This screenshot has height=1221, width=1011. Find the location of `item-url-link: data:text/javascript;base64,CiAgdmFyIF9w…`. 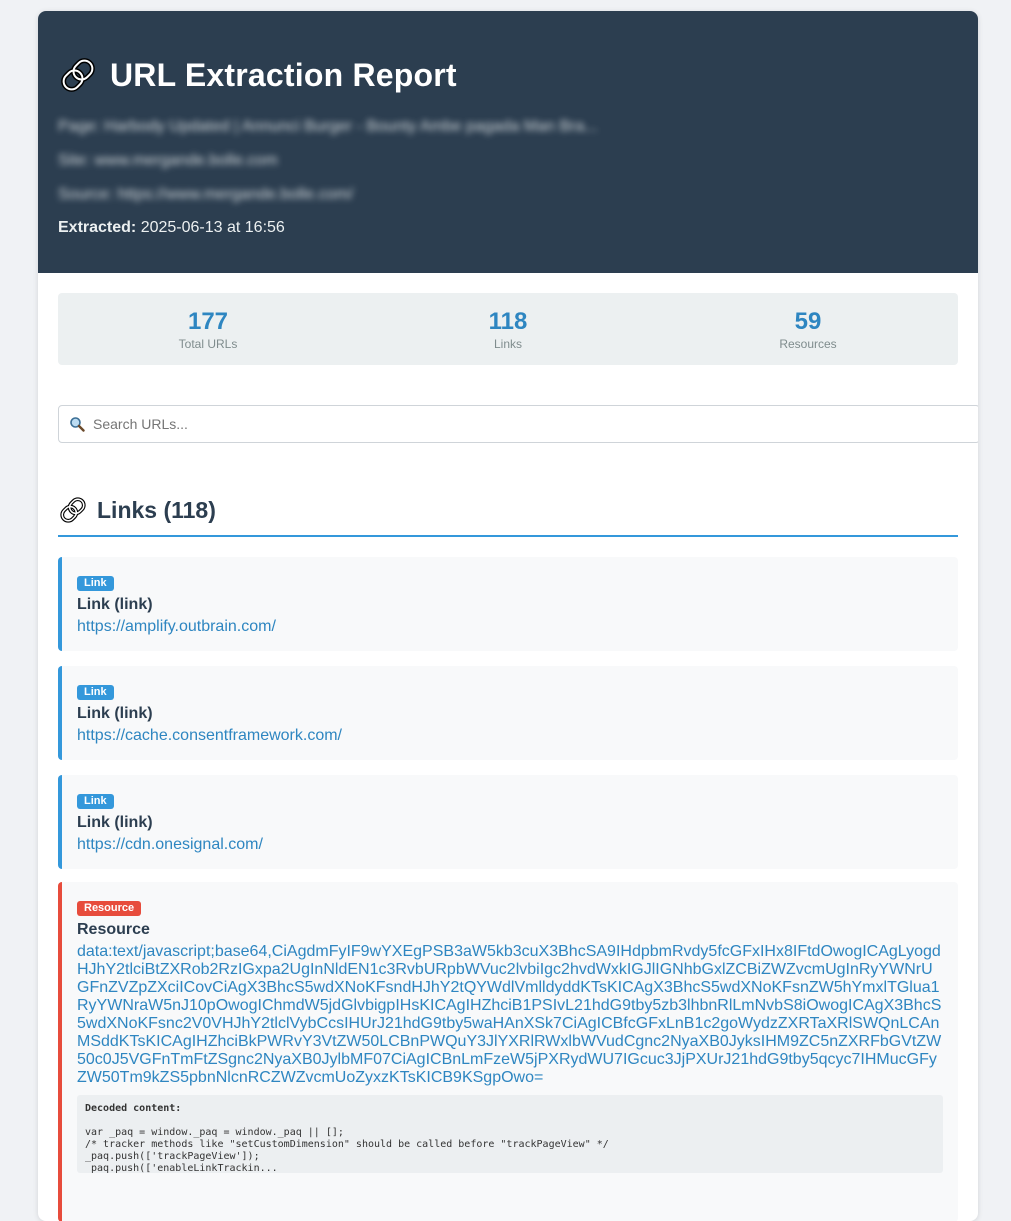

item-url-link: data:text/javascript;base64,CiAgdmFyIF9w… is located at coordinates (510, 1015).